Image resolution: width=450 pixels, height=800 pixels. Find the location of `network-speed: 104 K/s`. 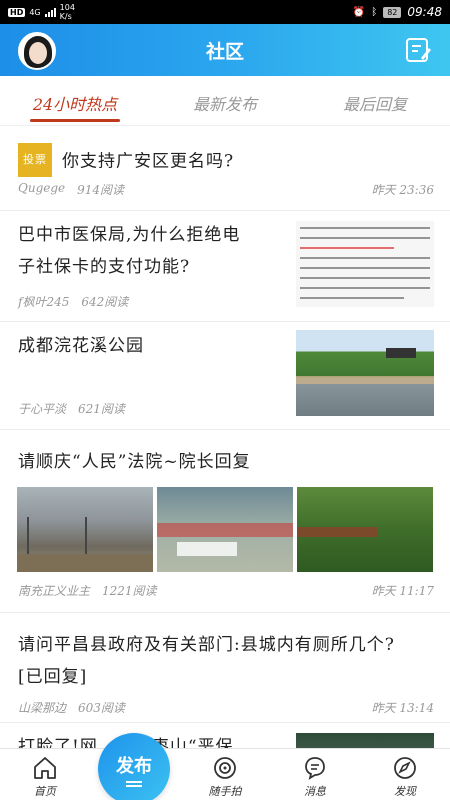

network-speed: 104 K/s is located at coordinates (67, 12).